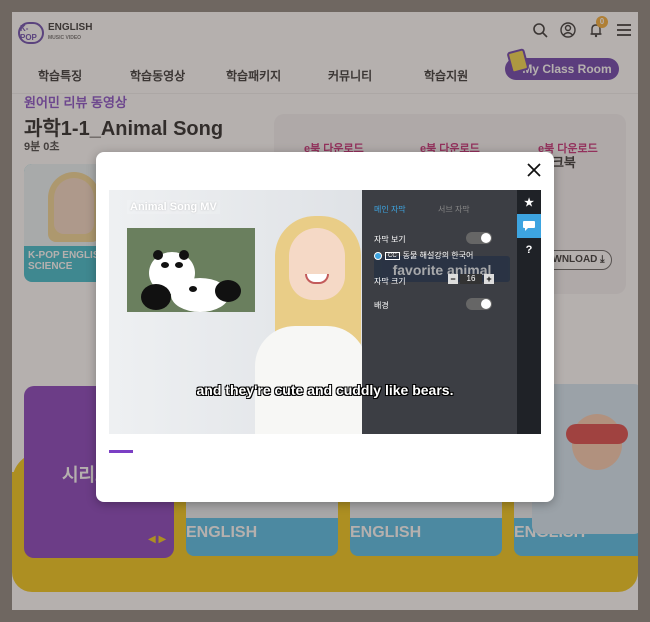 This screenshot has height=622, width=650. What do you see at coordinates (479, 238) in the screenshot?
I see `subtitle-show-toggle` at bounding box center [479, 238].